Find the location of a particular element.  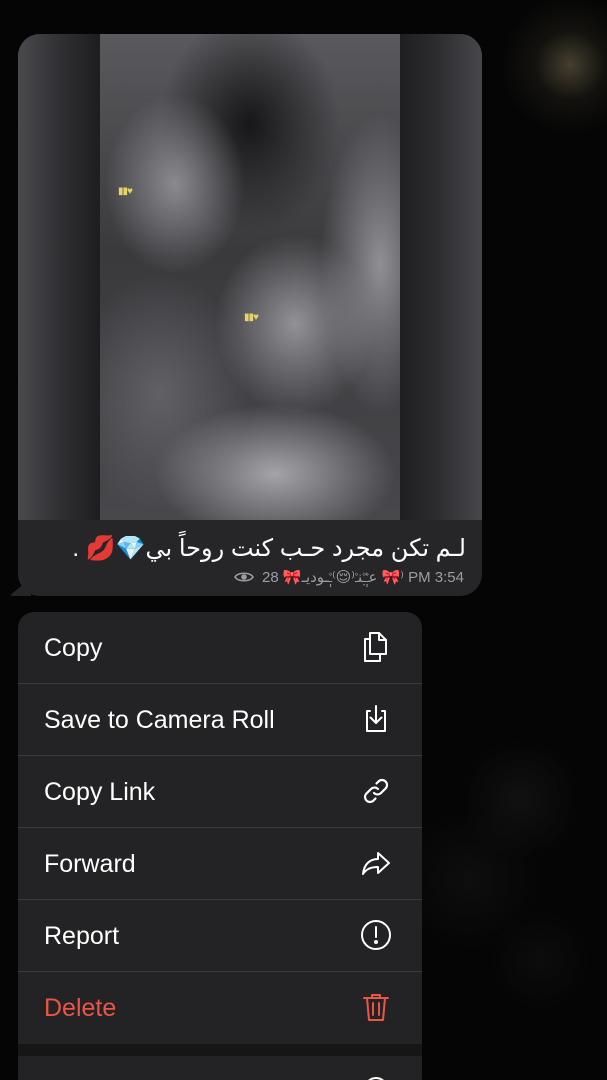

menu-item-label: Copy Link is located at coordinates (100, 792).